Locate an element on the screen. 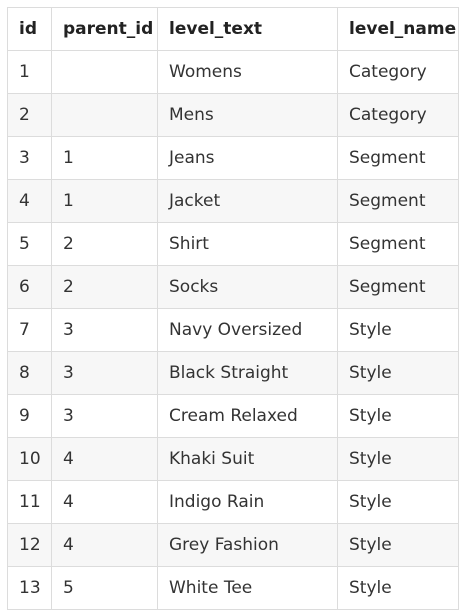 This screenshot has width=462, height=610. cell-level-text: Shirt is located at coordinates (247, 244).